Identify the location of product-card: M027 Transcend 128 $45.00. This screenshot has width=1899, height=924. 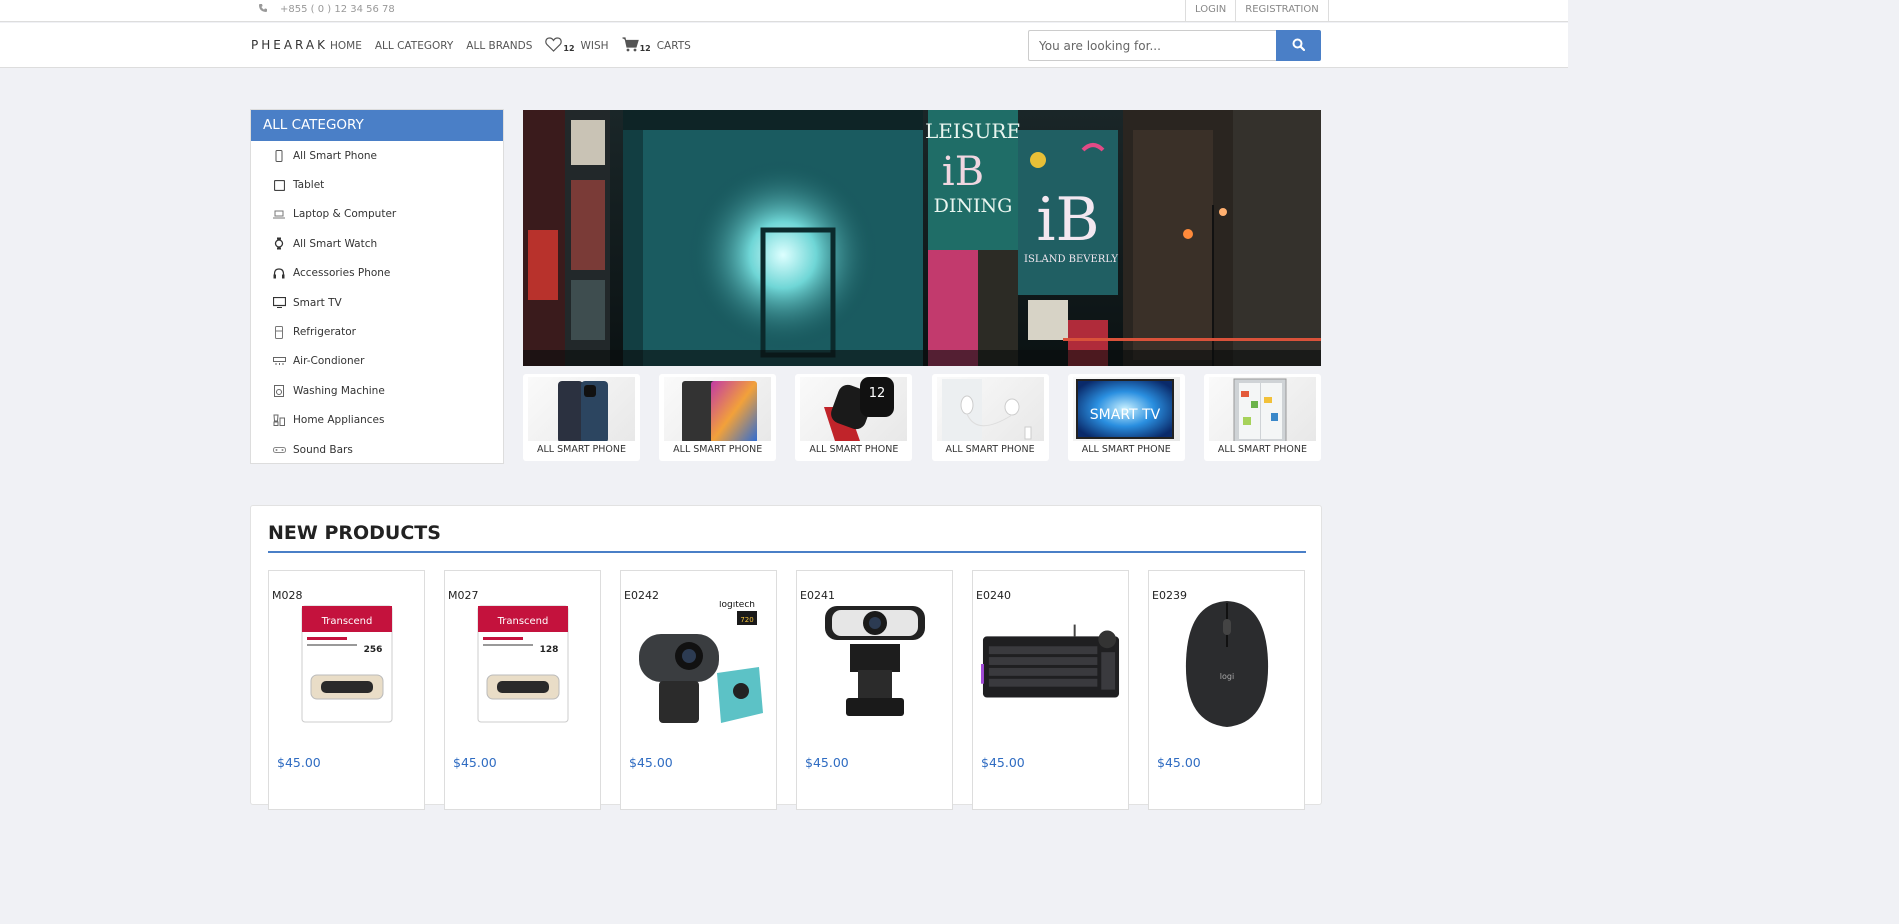
(522, 690).